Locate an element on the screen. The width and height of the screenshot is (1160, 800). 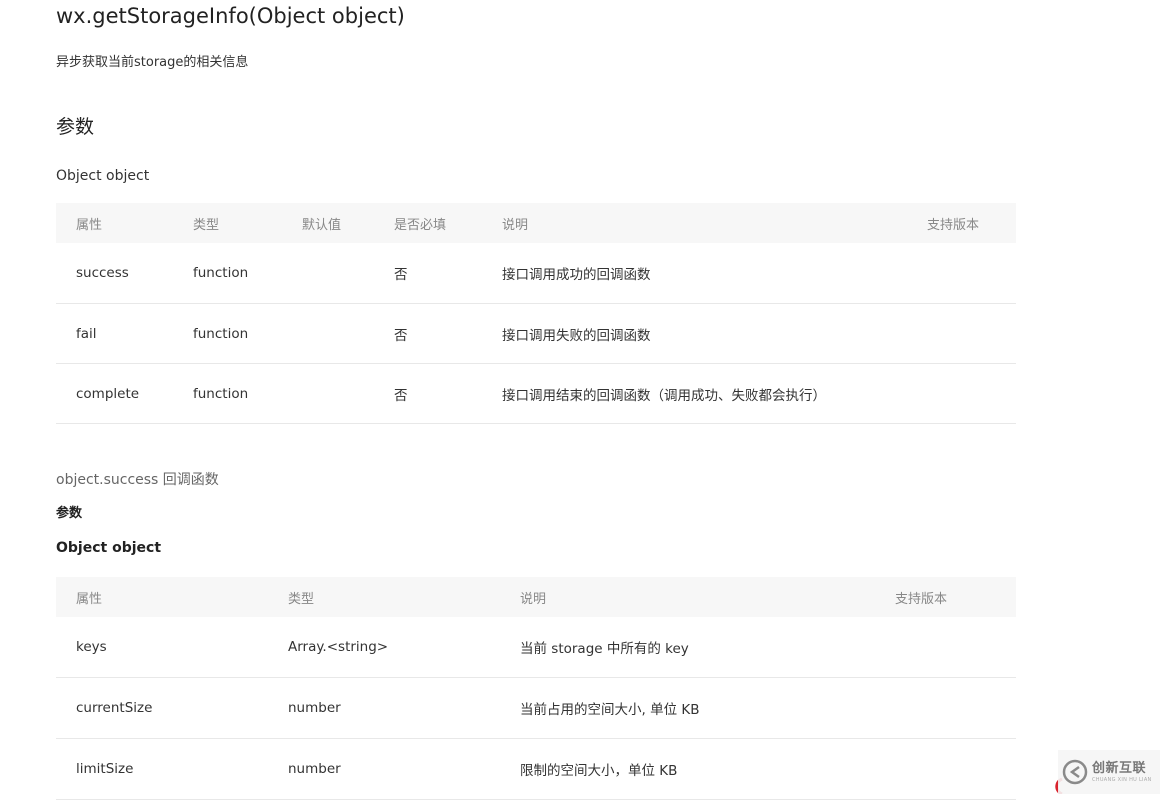
watermark-text: 创新互联 is located at coordinates (1119, 768).